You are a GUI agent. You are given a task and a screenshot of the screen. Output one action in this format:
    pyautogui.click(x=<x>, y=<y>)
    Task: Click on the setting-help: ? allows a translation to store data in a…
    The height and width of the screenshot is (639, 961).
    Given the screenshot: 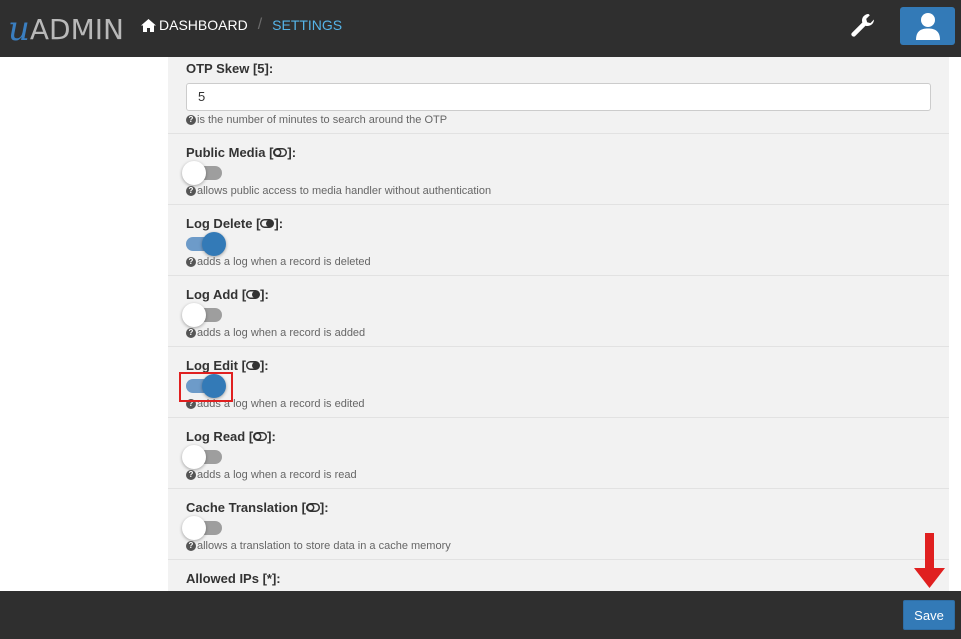 What is the action you would take?
    pyautogui.click(x=318, y=546)
    